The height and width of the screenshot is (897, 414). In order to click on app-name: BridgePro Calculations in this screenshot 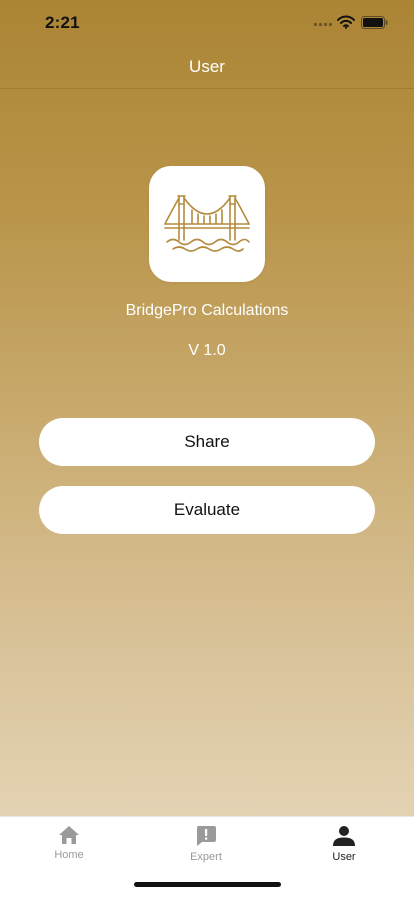, I will do `click(207, 310)`.